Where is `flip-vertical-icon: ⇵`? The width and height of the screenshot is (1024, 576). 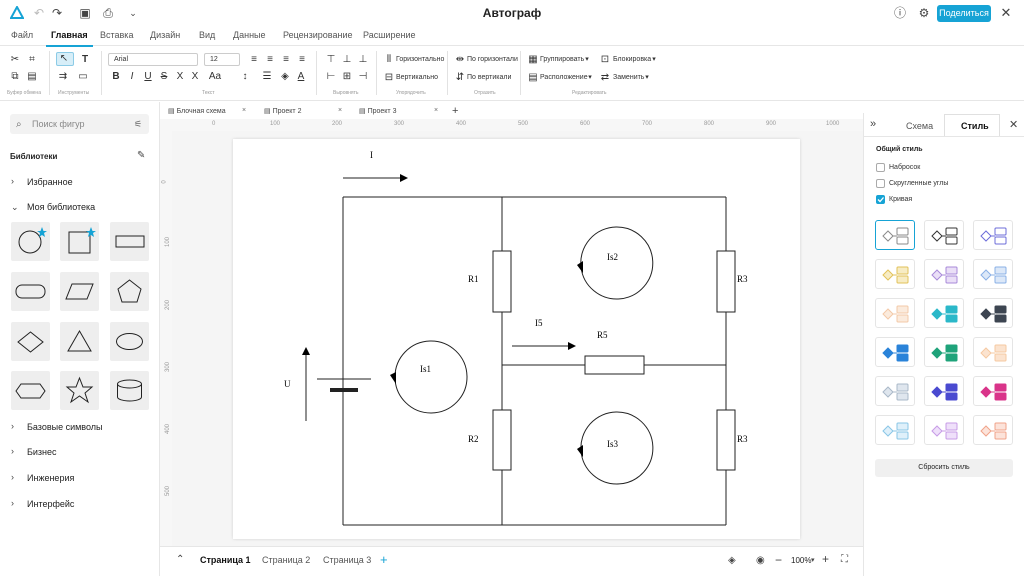 flip-vertical-icon: ⇵ is located at coordinates (460, 78).